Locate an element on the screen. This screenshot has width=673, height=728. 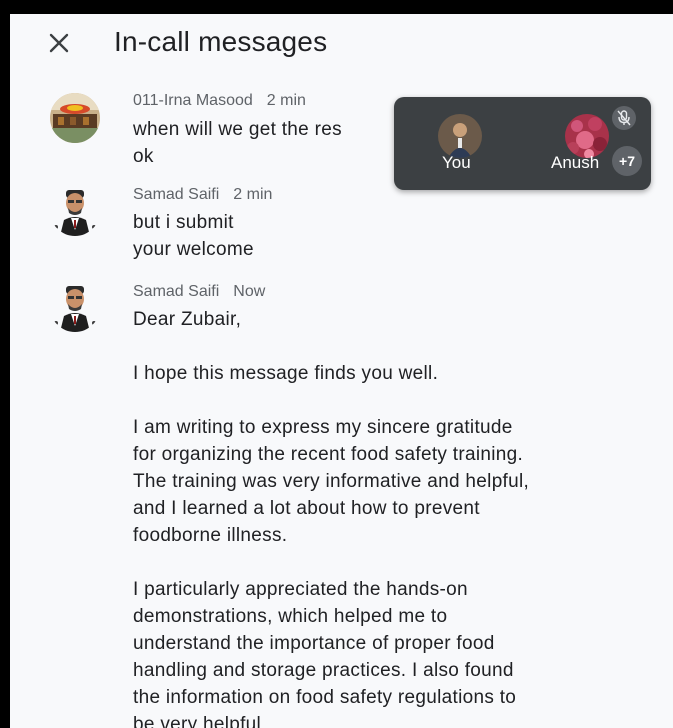
message-line: but i submit is located at coordinates (183, 222).